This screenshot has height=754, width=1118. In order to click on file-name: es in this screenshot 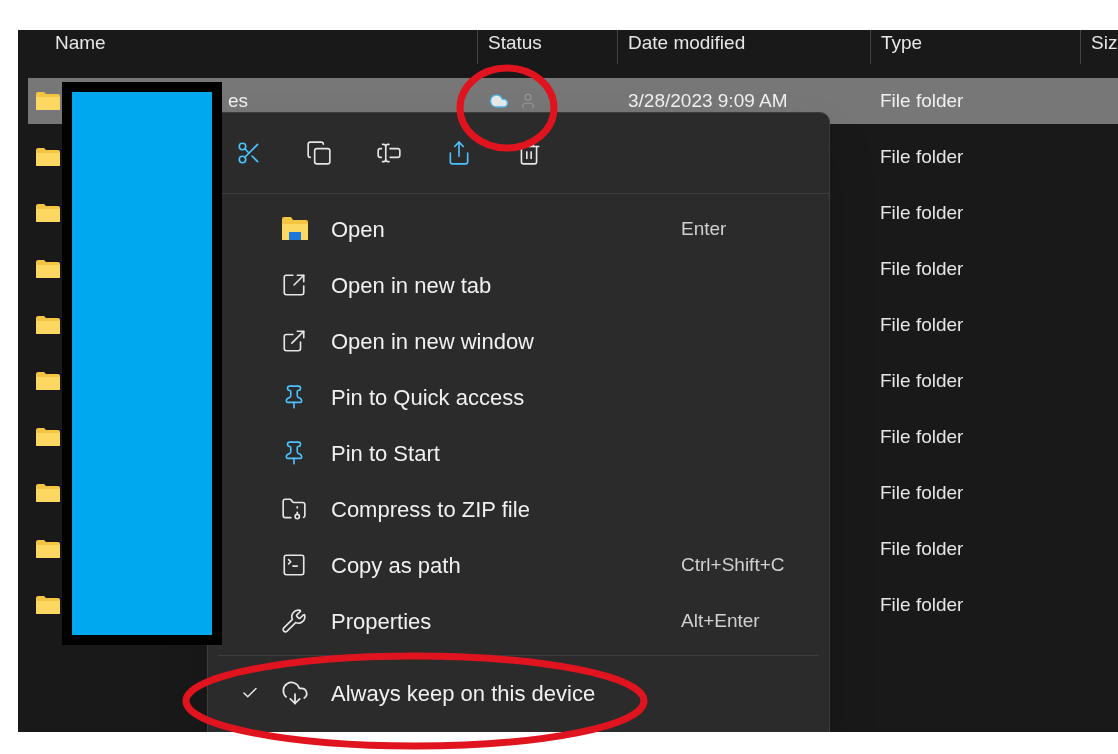, I will do `click(238, 100)`.